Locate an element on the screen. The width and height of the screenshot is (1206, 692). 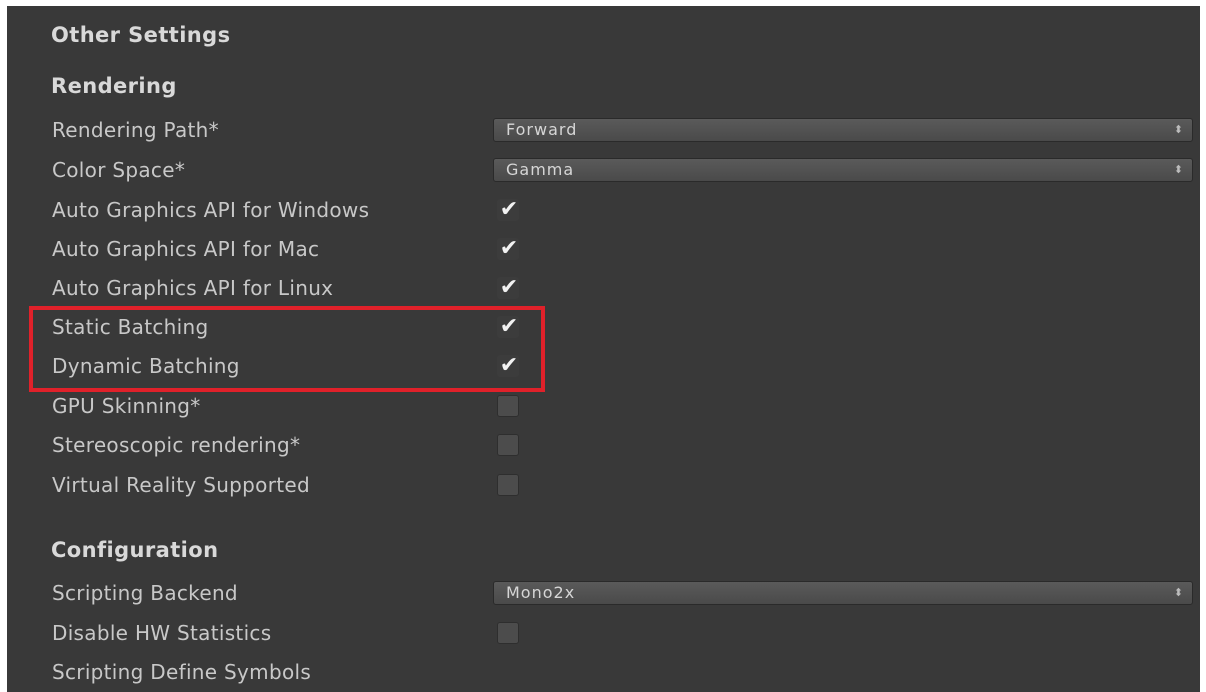
auto-graphics-windows-label: Auto Graphics API for Windows is located at coordinates (211, 210).